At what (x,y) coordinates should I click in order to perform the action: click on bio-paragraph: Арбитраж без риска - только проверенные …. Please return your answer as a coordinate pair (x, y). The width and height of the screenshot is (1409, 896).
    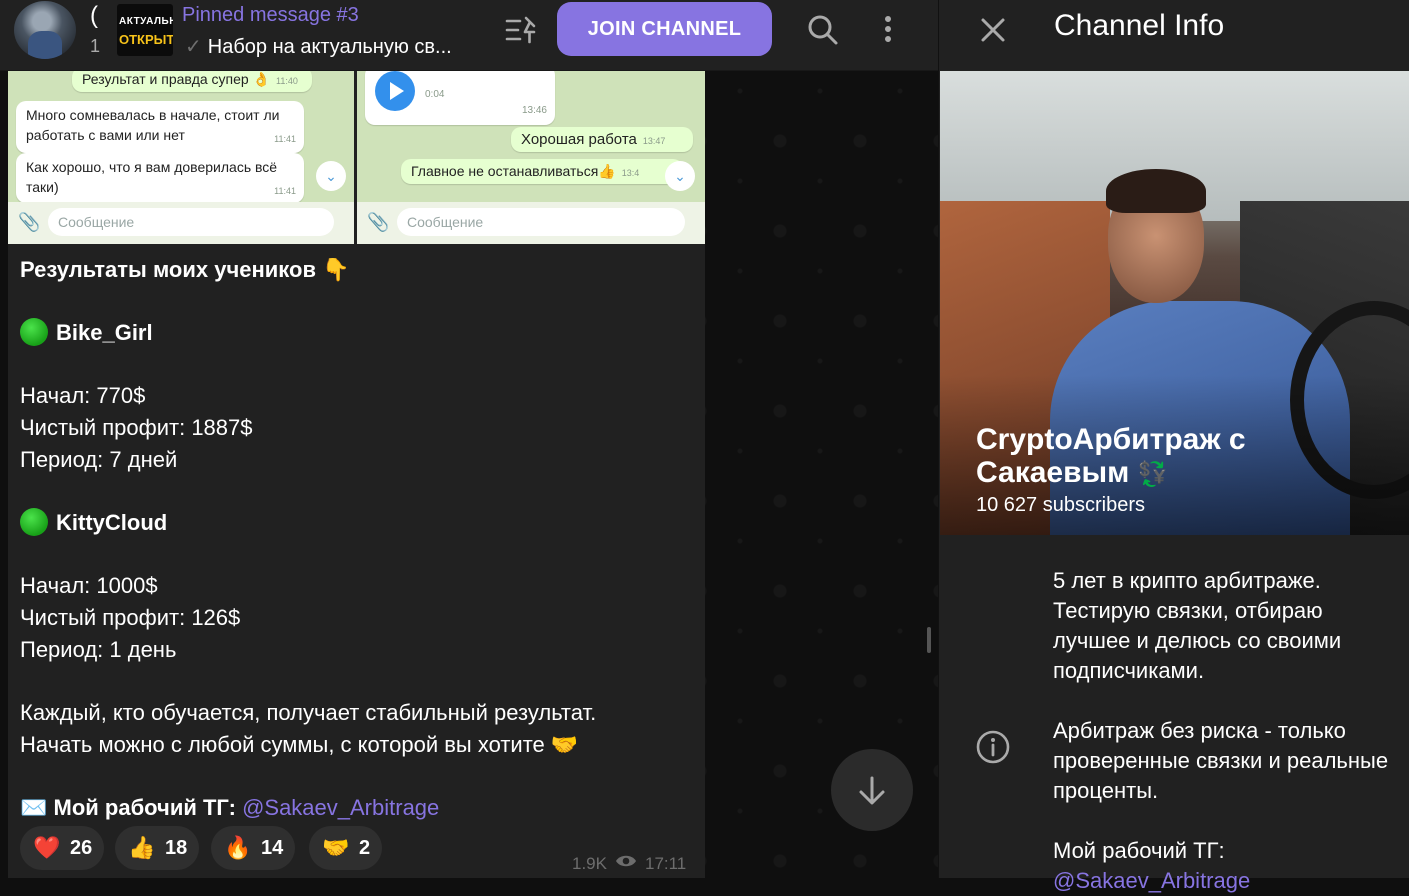
    Looking at the image, I should click on (1221, 760).